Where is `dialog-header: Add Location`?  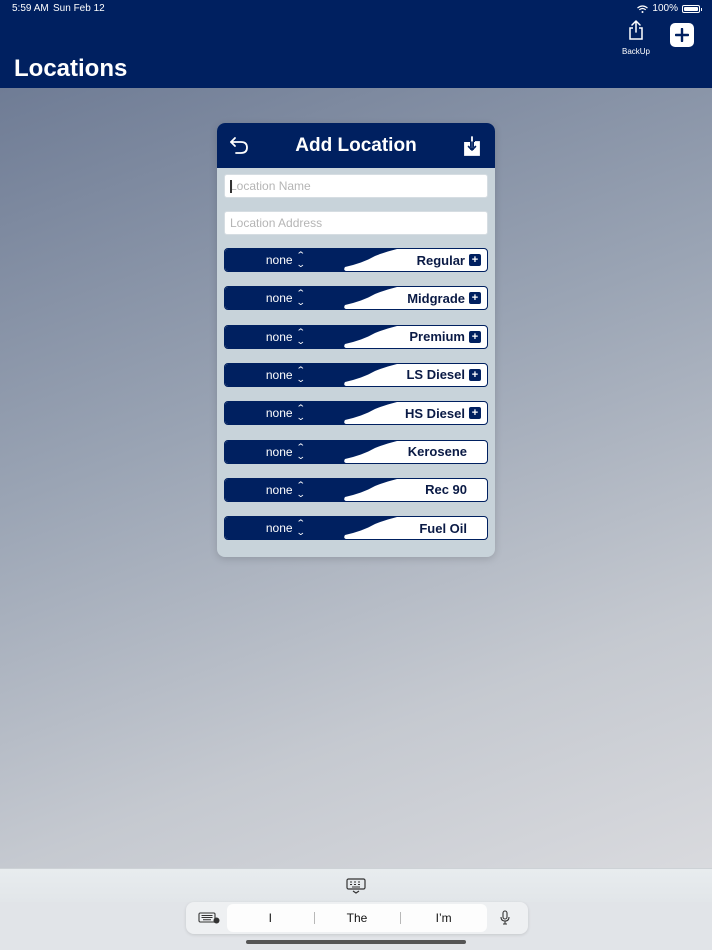 dialog-header: Add Location is located at coordinates (356, 145).